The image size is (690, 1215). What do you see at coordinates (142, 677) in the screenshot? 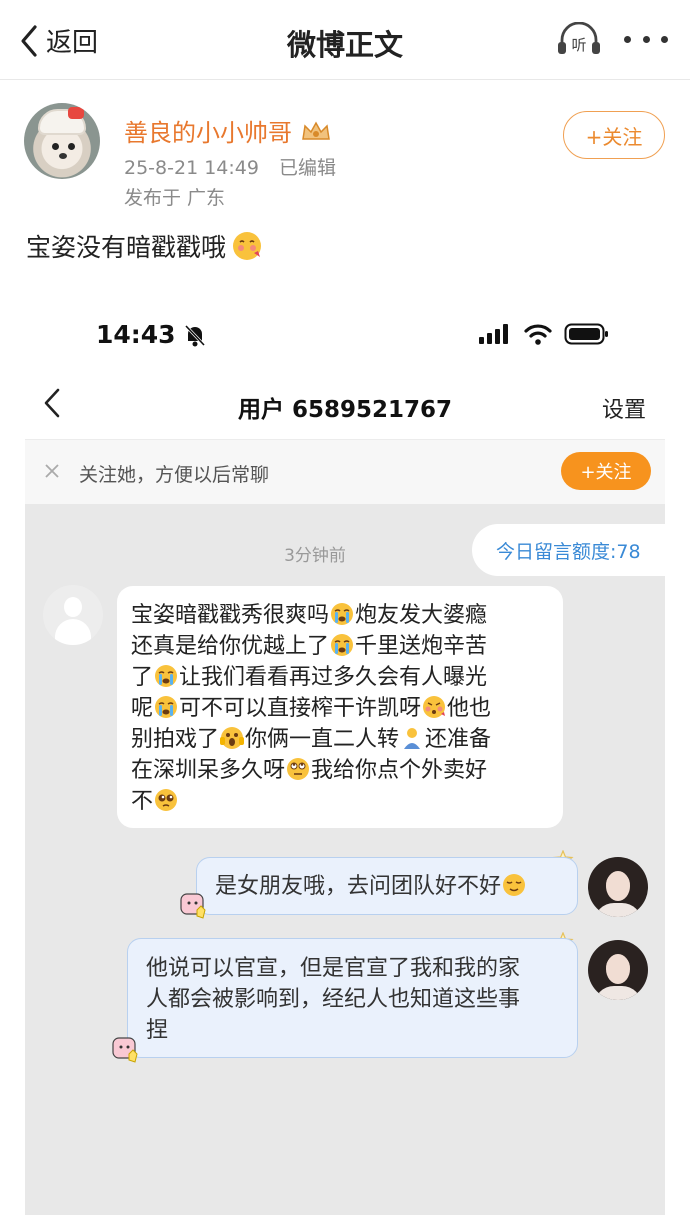
I see `msg-segment: 了` at bounding box center [142, 677].